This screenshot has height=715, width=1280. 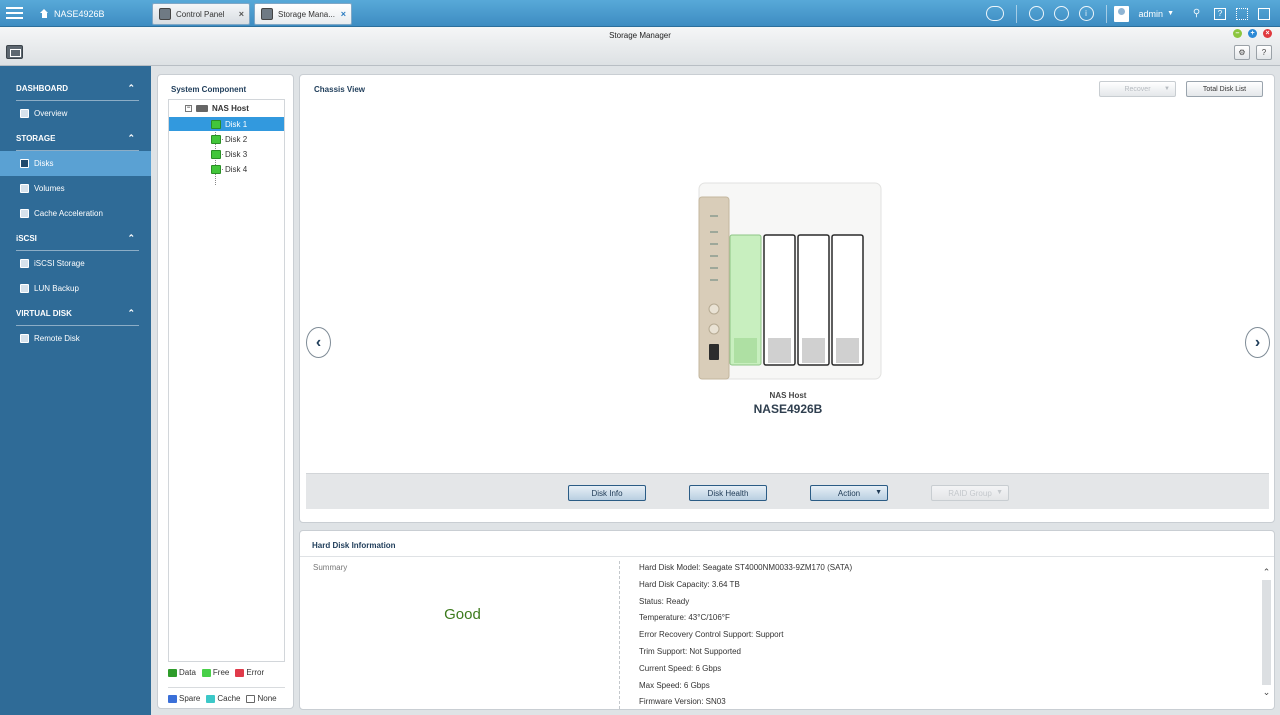 What do you see at coordinates (75, 238) in the screenshot?
I see `sidebar-group-iscsi: iSCSI ⌃` at bounding box center [75, 238].